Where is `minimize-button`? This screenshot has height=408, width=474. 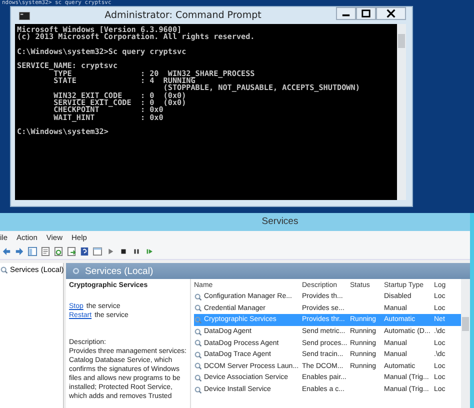
minimize-button is located at coordinates (346, 13).